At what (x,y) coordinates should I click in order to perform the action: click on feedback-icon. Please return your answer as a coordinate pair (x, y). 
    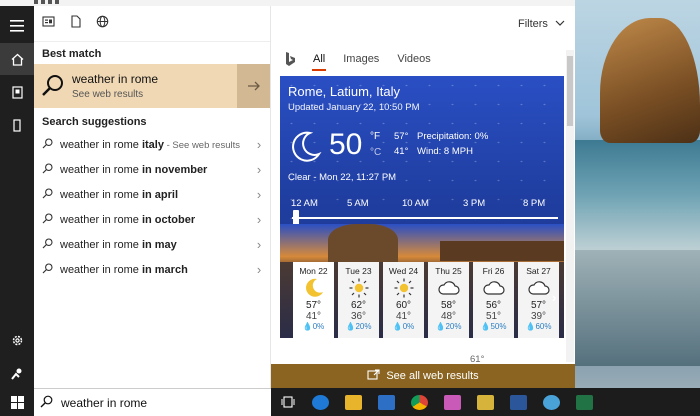
    Looking at the image, I should click on (17, 373).